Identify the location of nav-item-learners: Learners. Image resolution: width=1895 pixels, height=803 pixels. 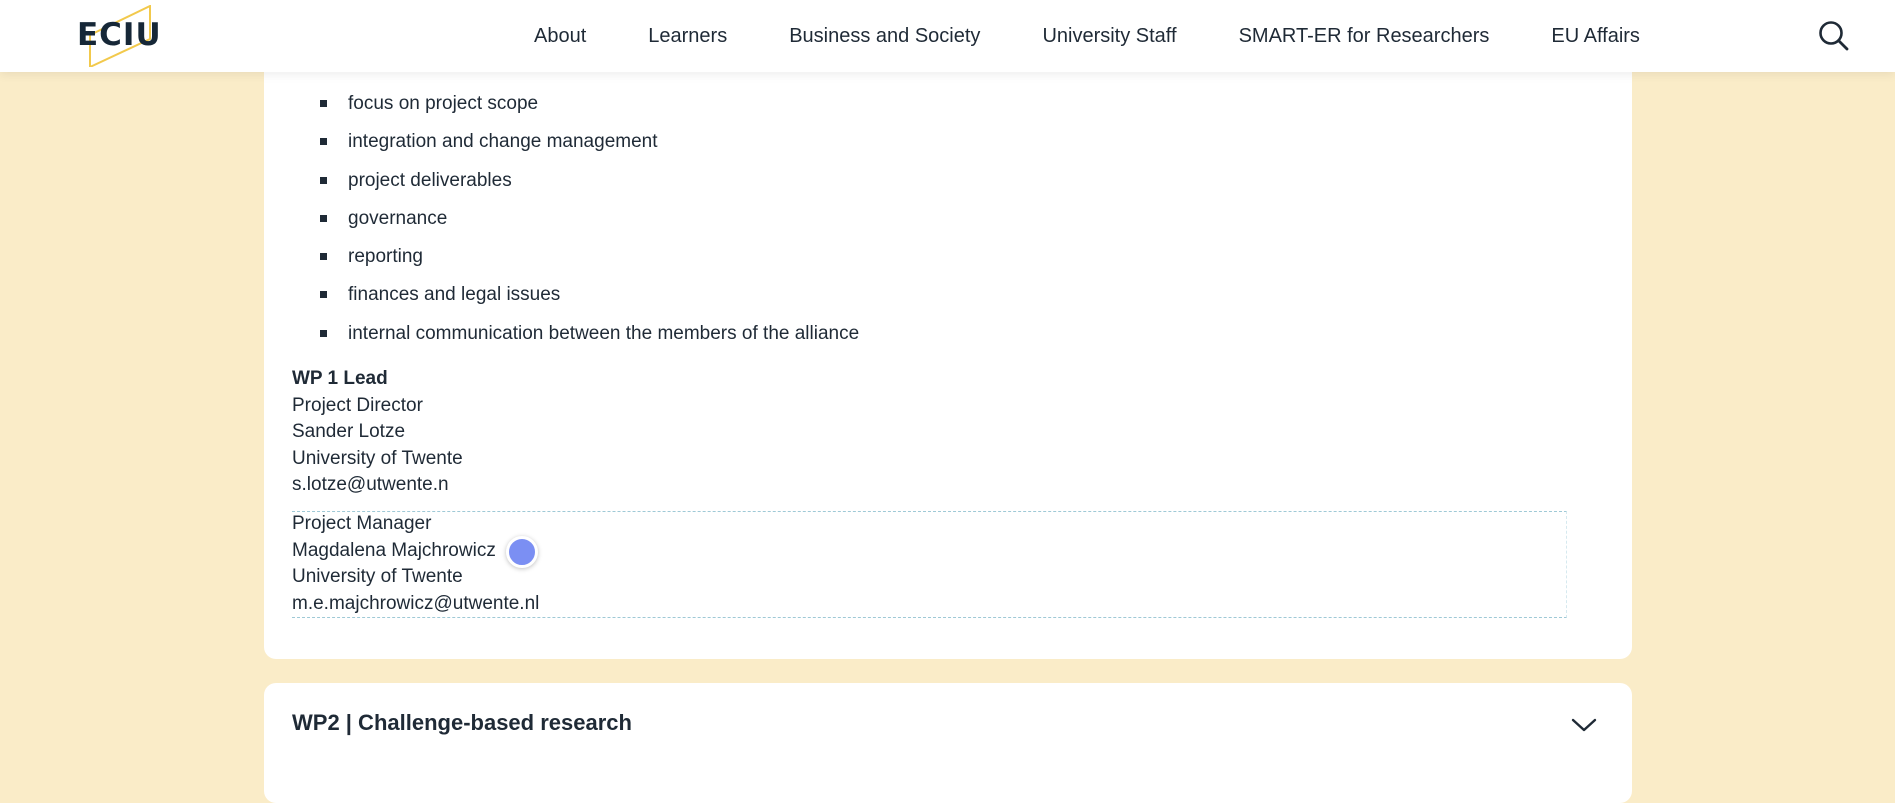
(687, 36).